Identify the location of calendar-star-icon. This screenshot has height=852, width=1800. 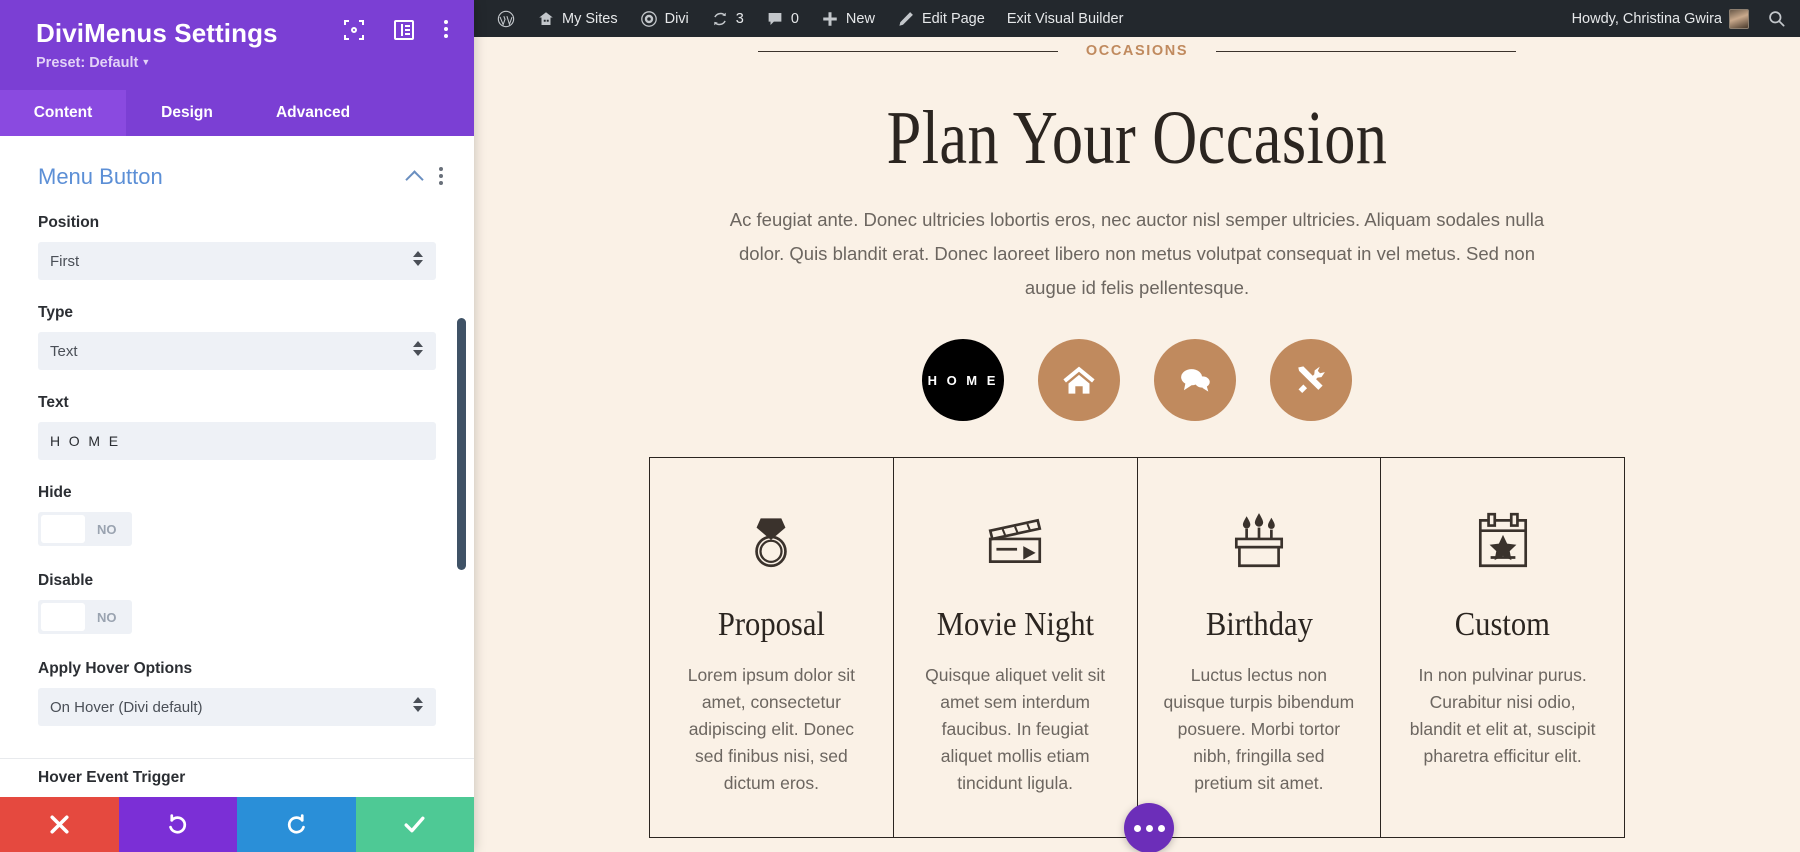
(1502, 540).